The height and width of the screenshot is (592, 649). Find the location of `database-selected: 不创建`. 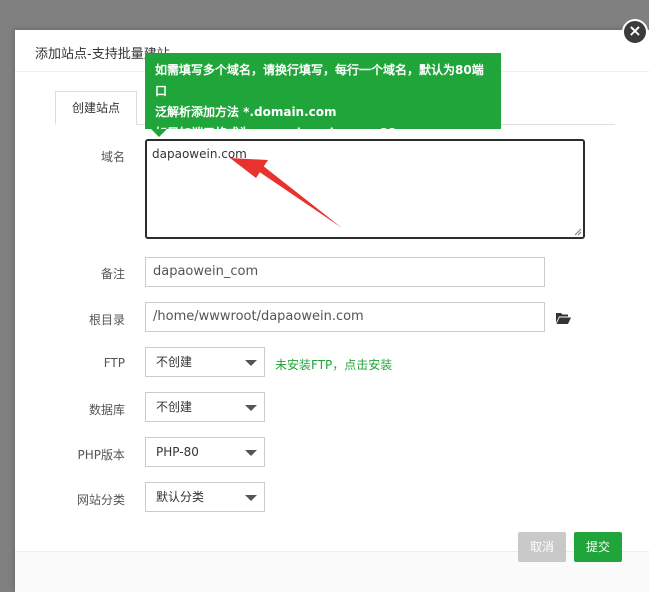

database-selected: 不创建 is located at coordinates (174, 407).